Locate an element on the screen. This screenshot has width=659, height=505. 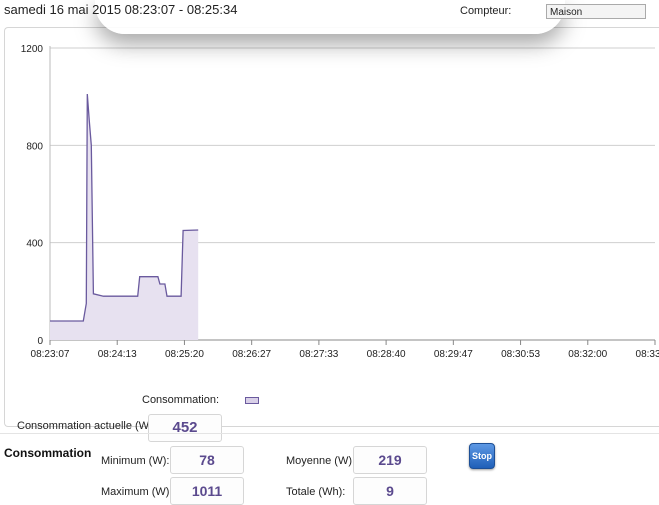
stop-button: Stop is located at coordinates (482, 456).